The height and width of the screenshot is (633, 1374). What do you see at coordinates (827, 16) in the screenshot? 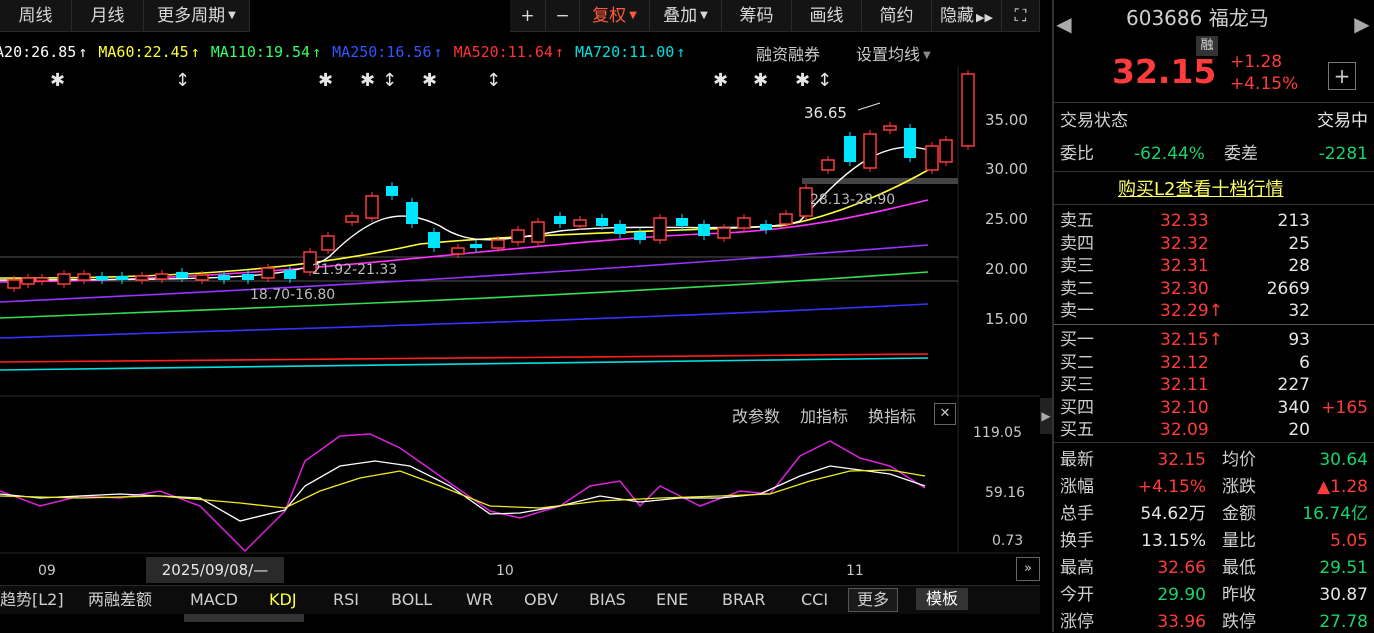
I see `draw-line-button: 画线` at bounding box center [827, 16].